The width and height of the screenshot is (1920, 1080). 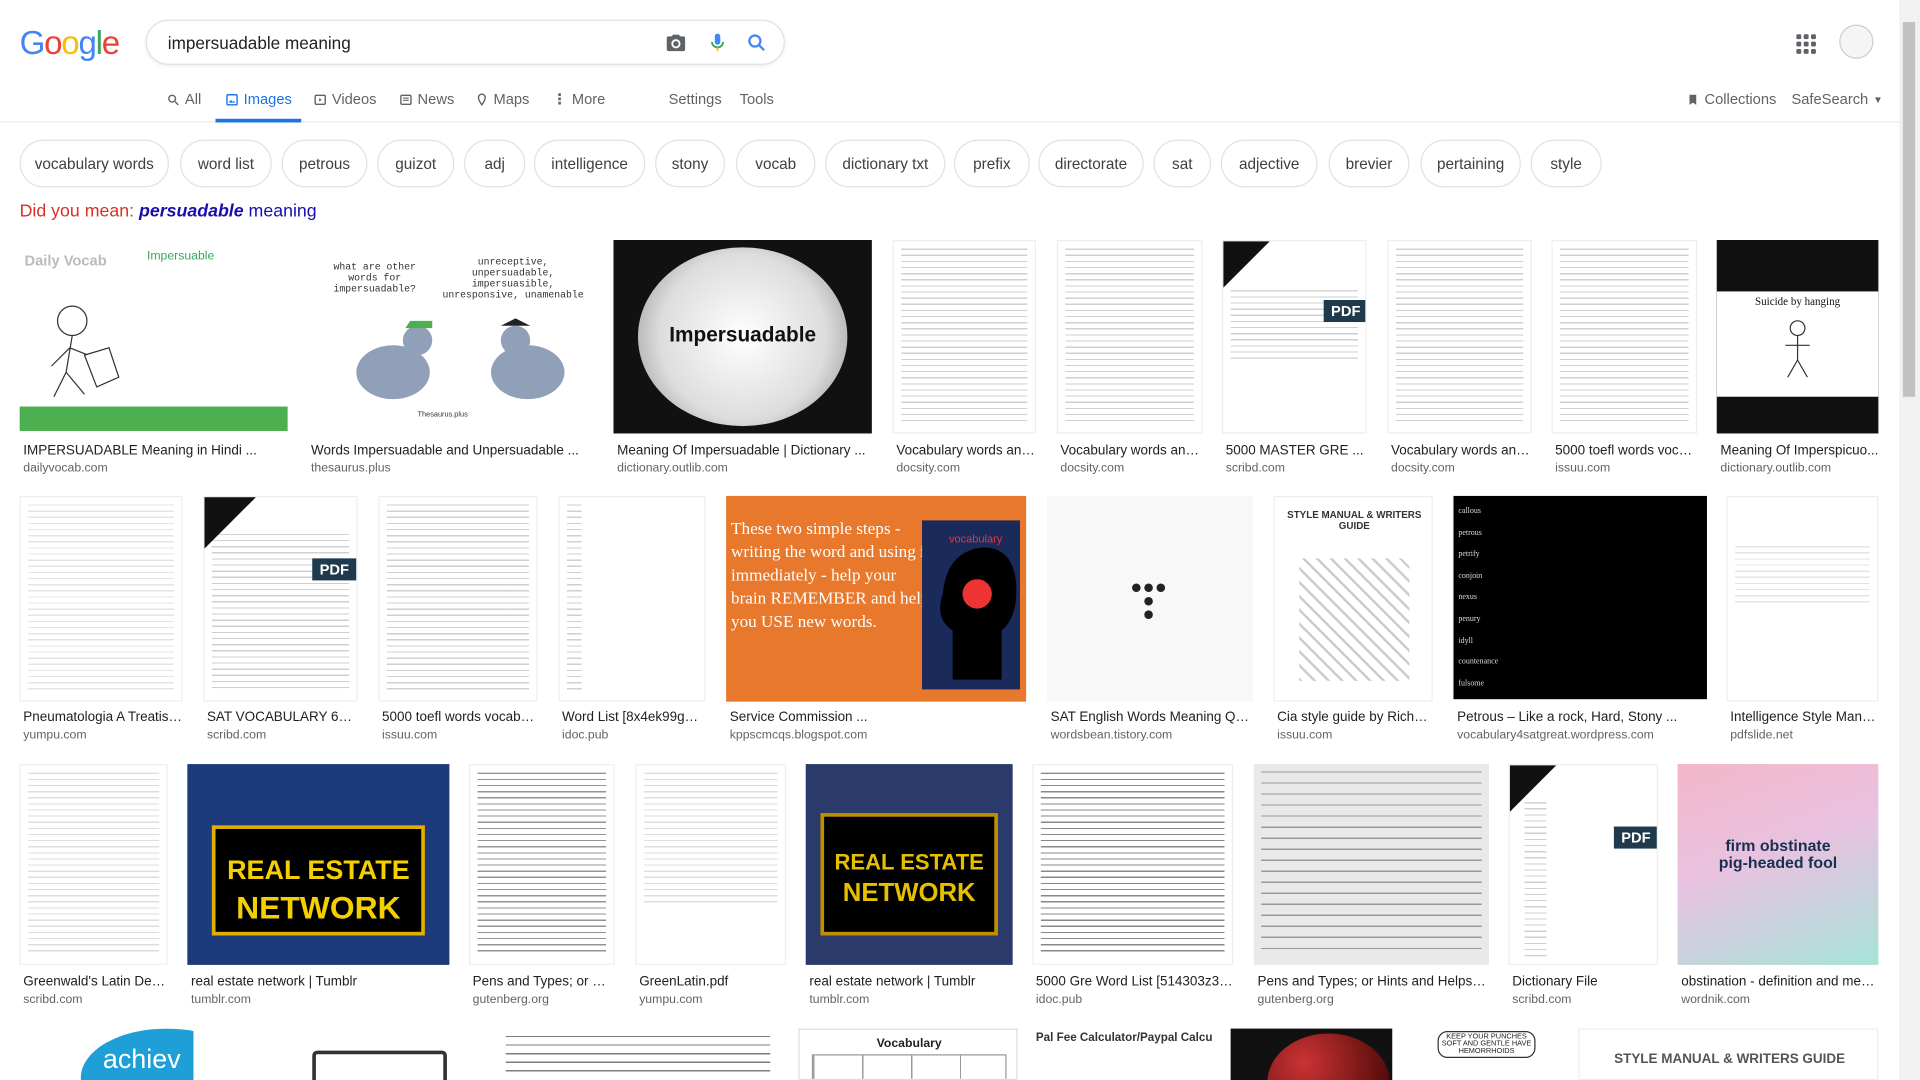 What do you see at coordinates (1091, 163) in the screenshot?
I see `chip: directorate` at bounding box center [1091, 163].